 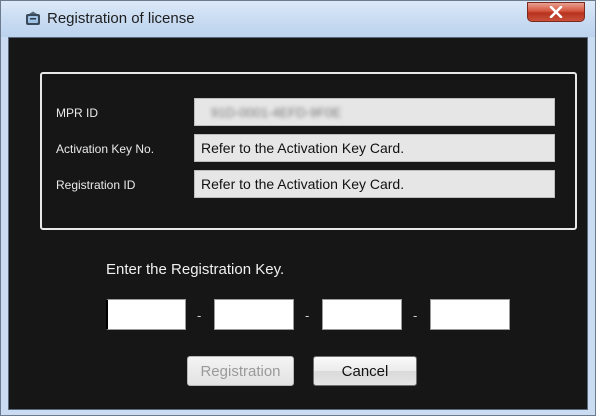 I want to click on mpr-id-value: 91D-0001-4EFD-9F0E, so click(x=276, y=112).